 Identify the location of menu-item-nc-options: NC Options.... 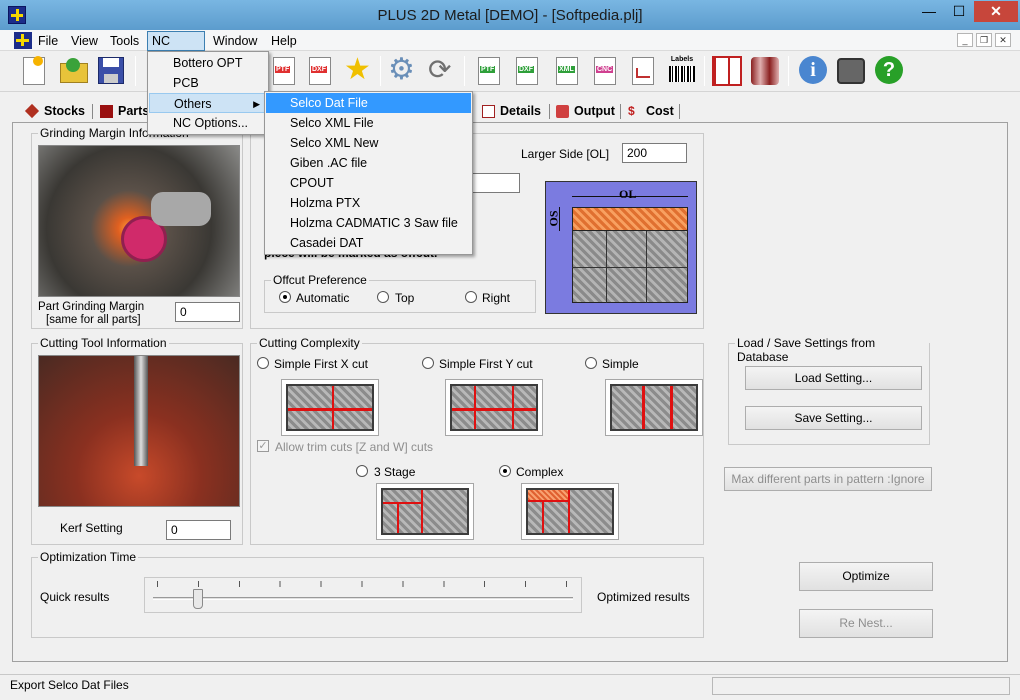
(208, 123).